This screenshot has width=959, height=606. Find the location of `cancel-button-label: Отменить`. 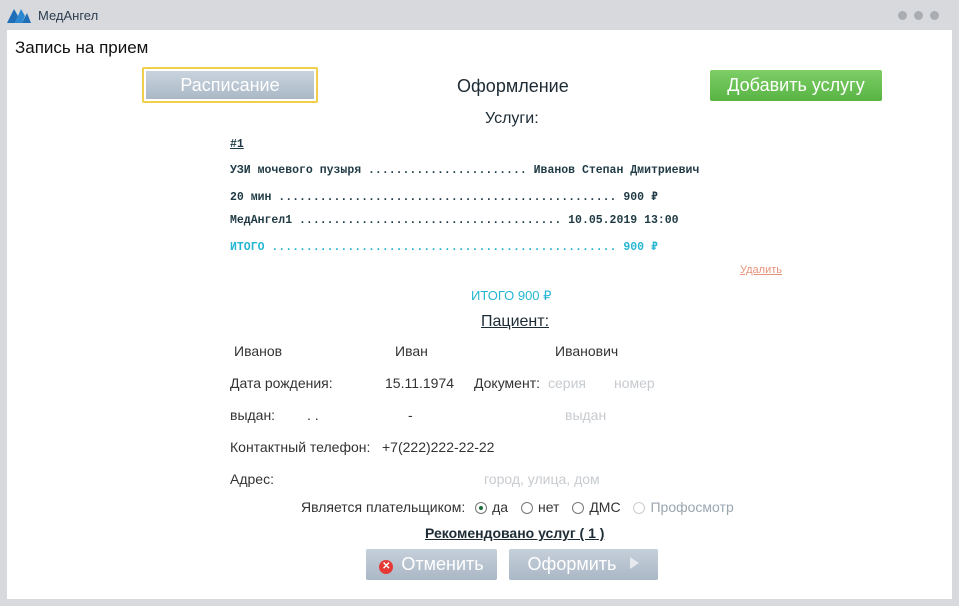

cancel-button-label: Отменить is located at coordinates (442, 564).